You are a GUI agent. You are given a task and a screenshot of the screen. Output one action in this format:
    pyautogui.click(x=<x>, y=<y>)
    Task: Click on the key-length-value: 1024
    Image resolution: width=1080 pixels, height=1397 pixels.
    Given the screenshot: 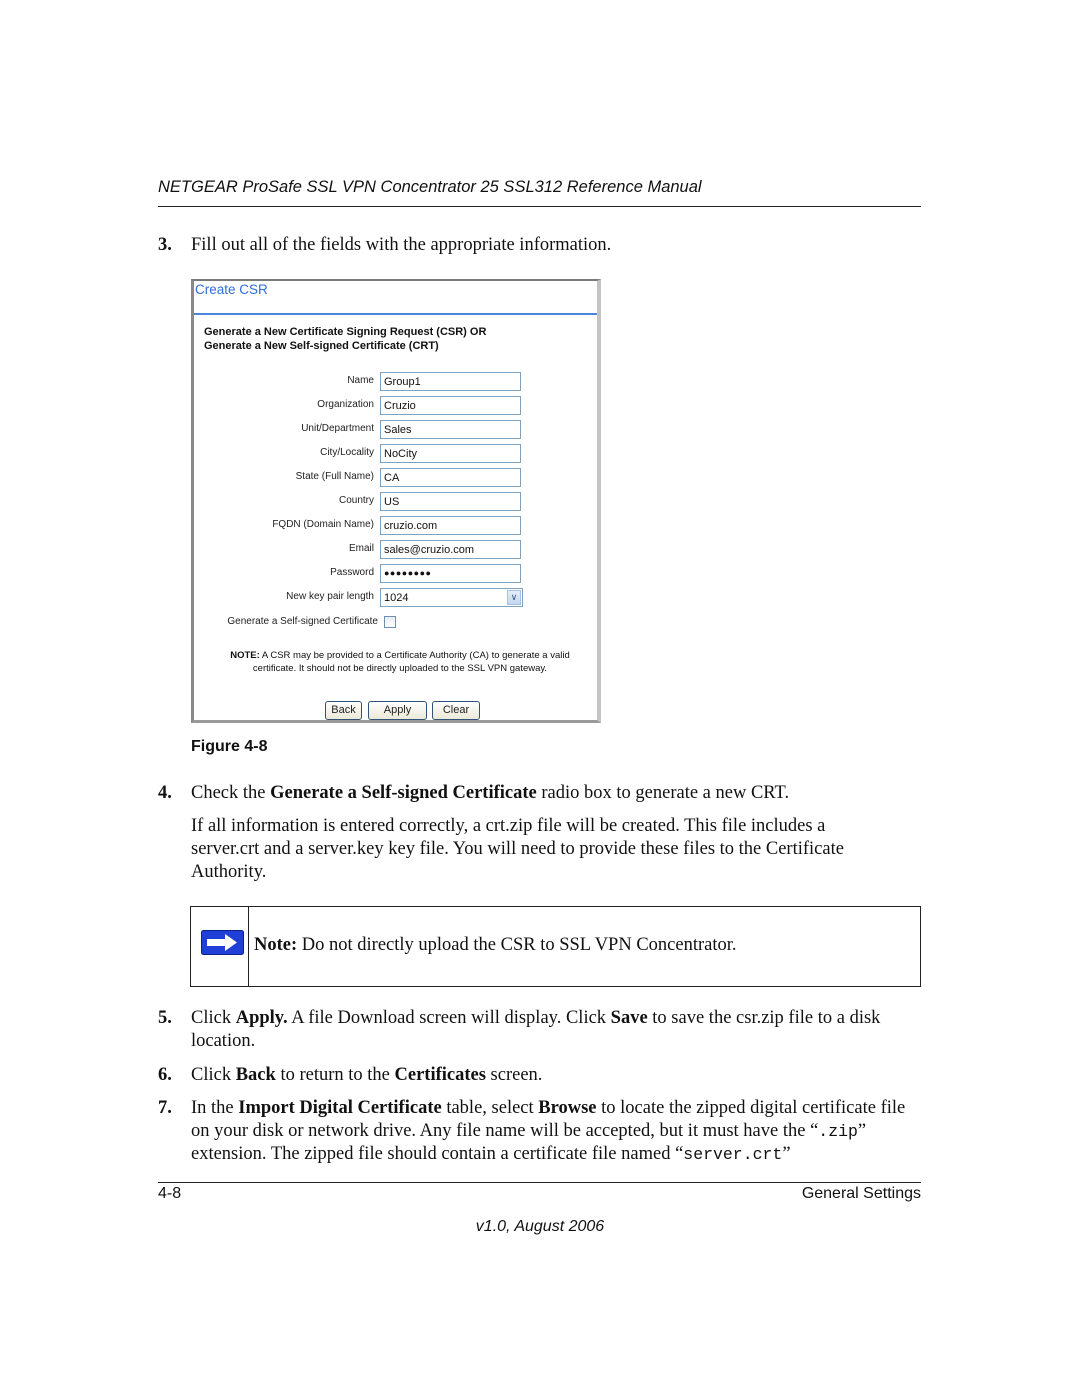 What is the action you would take?
    pyautogui.click(x=396, y=598)
    